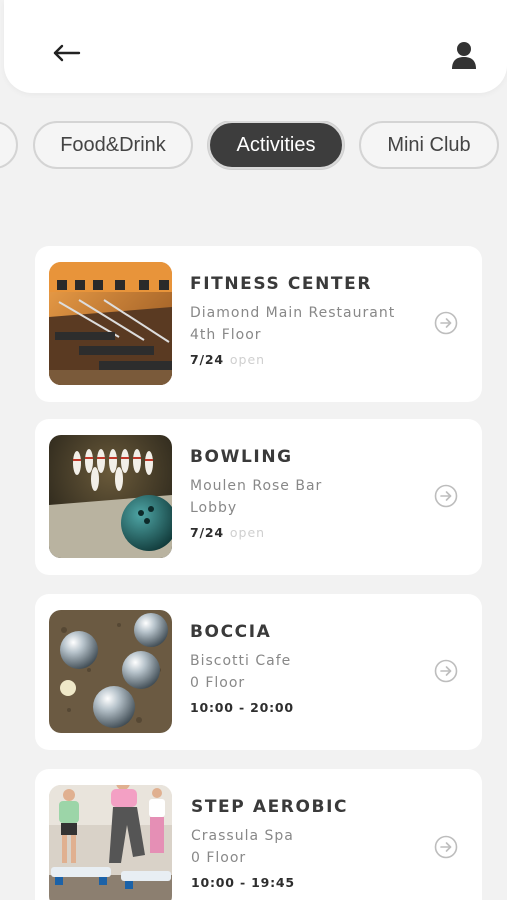  What do you see at coordinates (293, 313) in the screenshot?
I see `activity-location: Diamond Main Restaurant` at bounding box center [293, 313].